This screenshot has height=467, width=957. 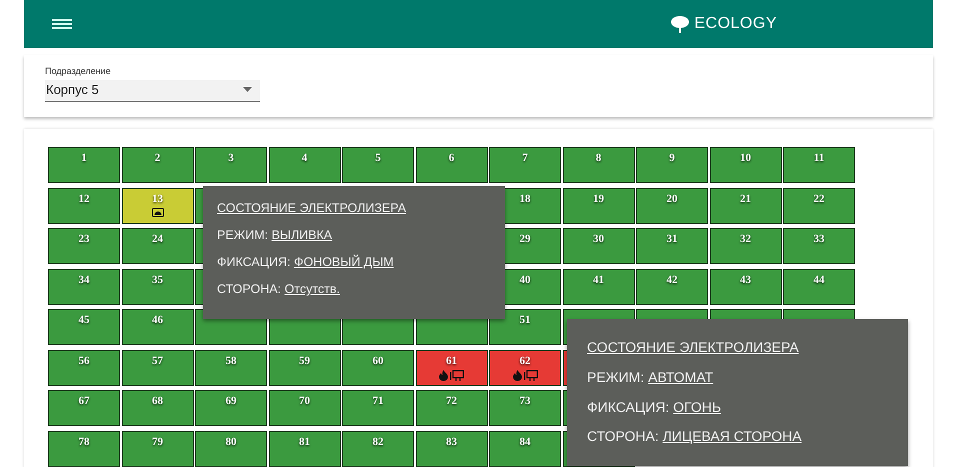 I want to click on electrolyzer-tile: 5, so click(x=378, y=165).